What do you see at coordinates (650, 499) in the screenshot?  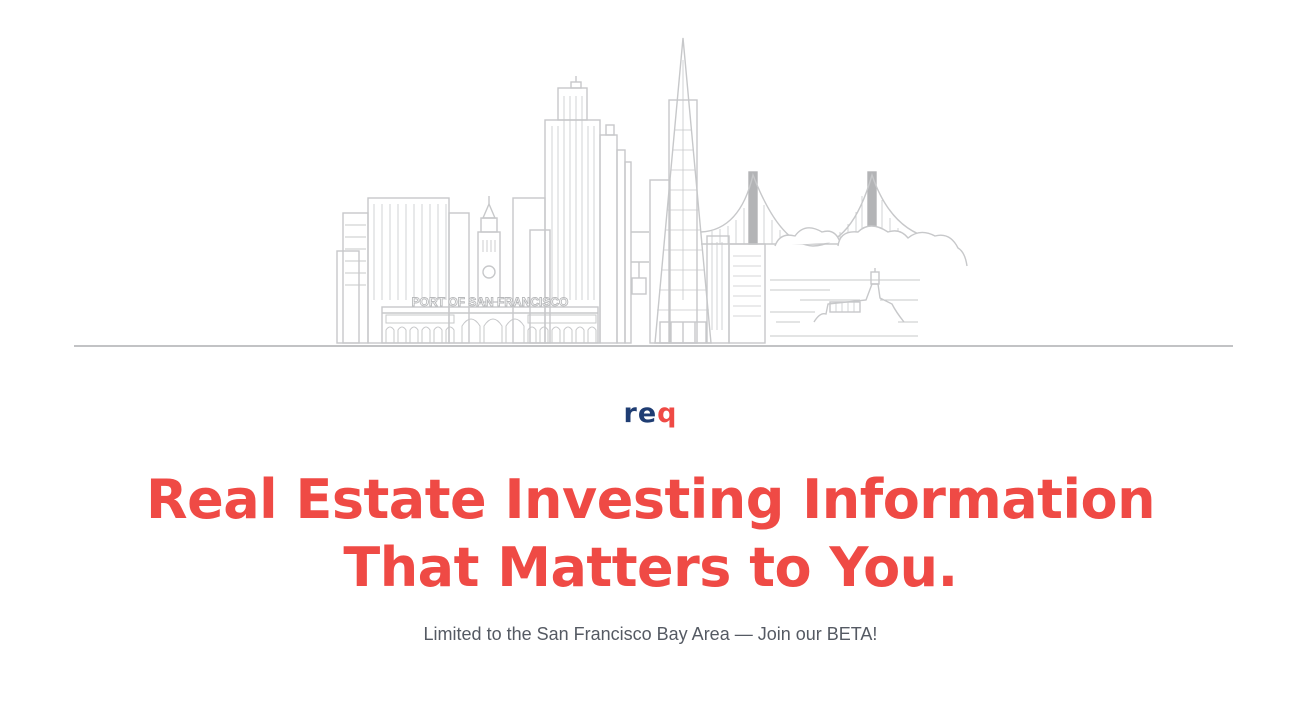 I see `headline-line-1: Real Estate Investing Information` at bounding box center [650, 499].